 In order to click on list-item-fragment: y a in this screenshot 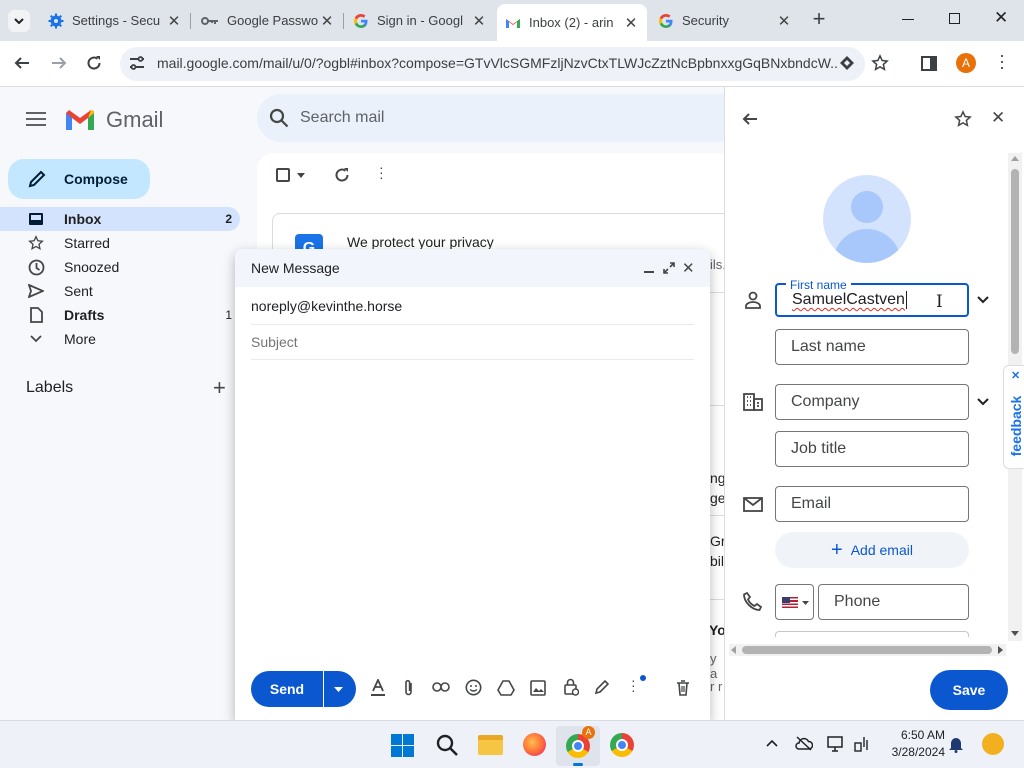, I will do `click(714, 666)`.